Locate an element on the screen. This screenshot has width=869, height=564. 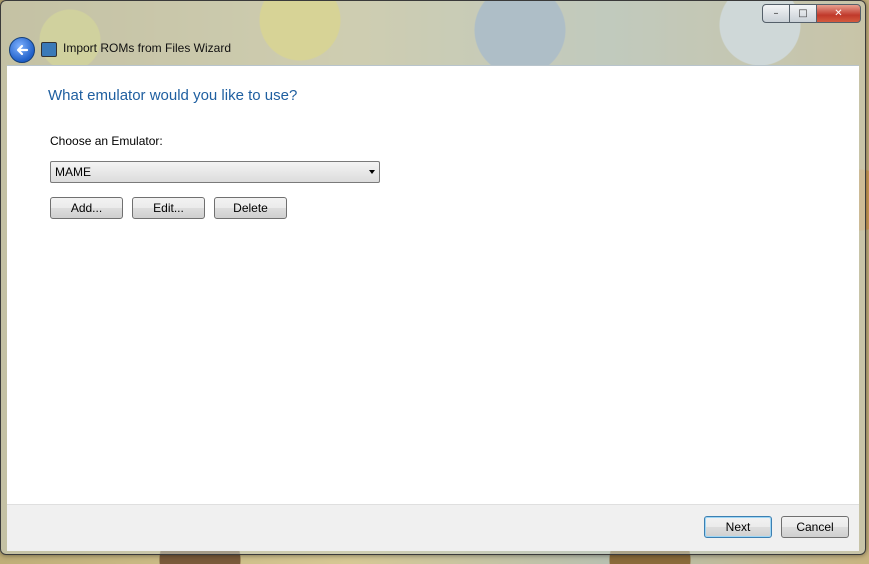
next-button: Next is located at coordinates (738, 527).